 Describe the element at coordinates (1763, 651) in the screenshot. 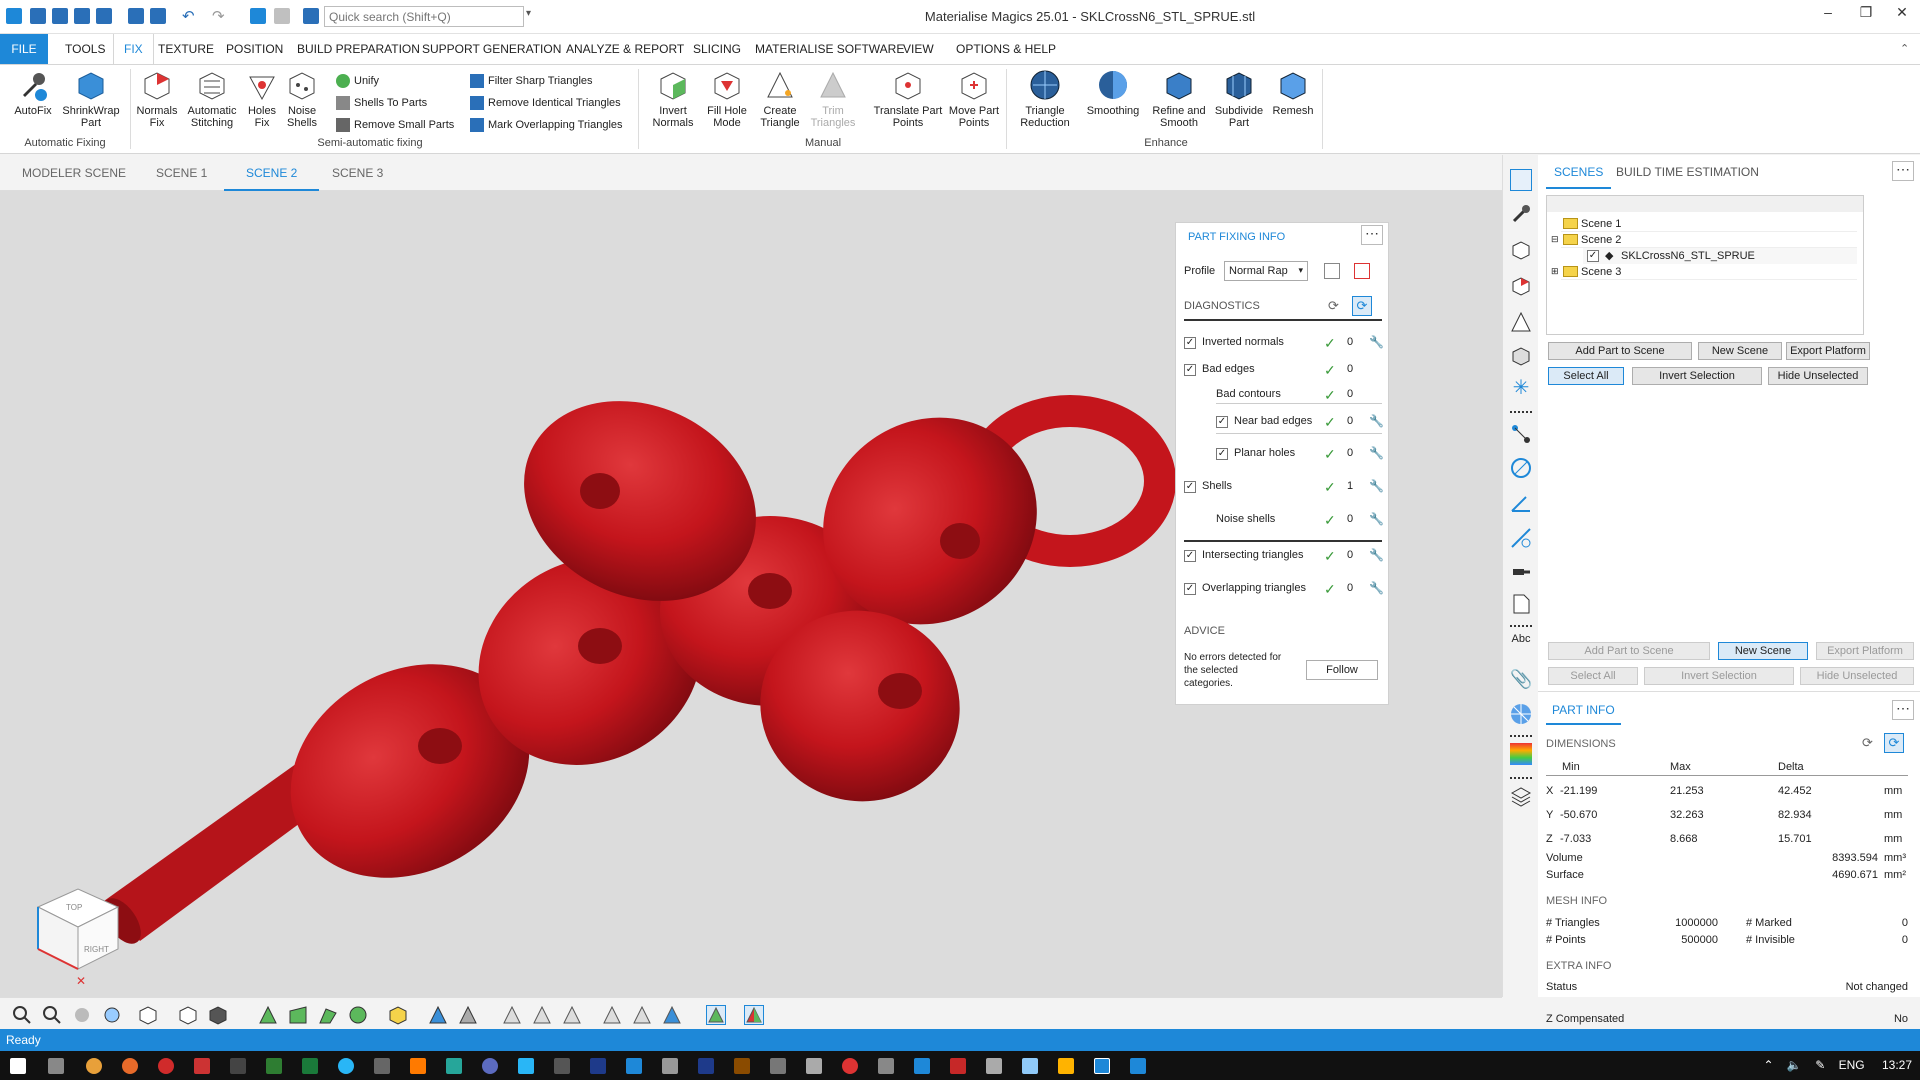

I see `new-scene-button-2: New Scene` at that location.